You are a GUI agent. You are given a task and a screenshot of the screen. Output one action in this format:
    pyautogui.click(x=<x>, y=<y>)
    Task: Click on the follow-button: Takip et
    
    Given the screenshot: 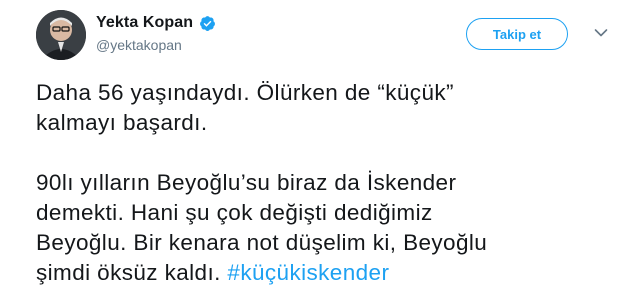 What is the action you would take?
    pyautogui.click(x=517, y=34)
    